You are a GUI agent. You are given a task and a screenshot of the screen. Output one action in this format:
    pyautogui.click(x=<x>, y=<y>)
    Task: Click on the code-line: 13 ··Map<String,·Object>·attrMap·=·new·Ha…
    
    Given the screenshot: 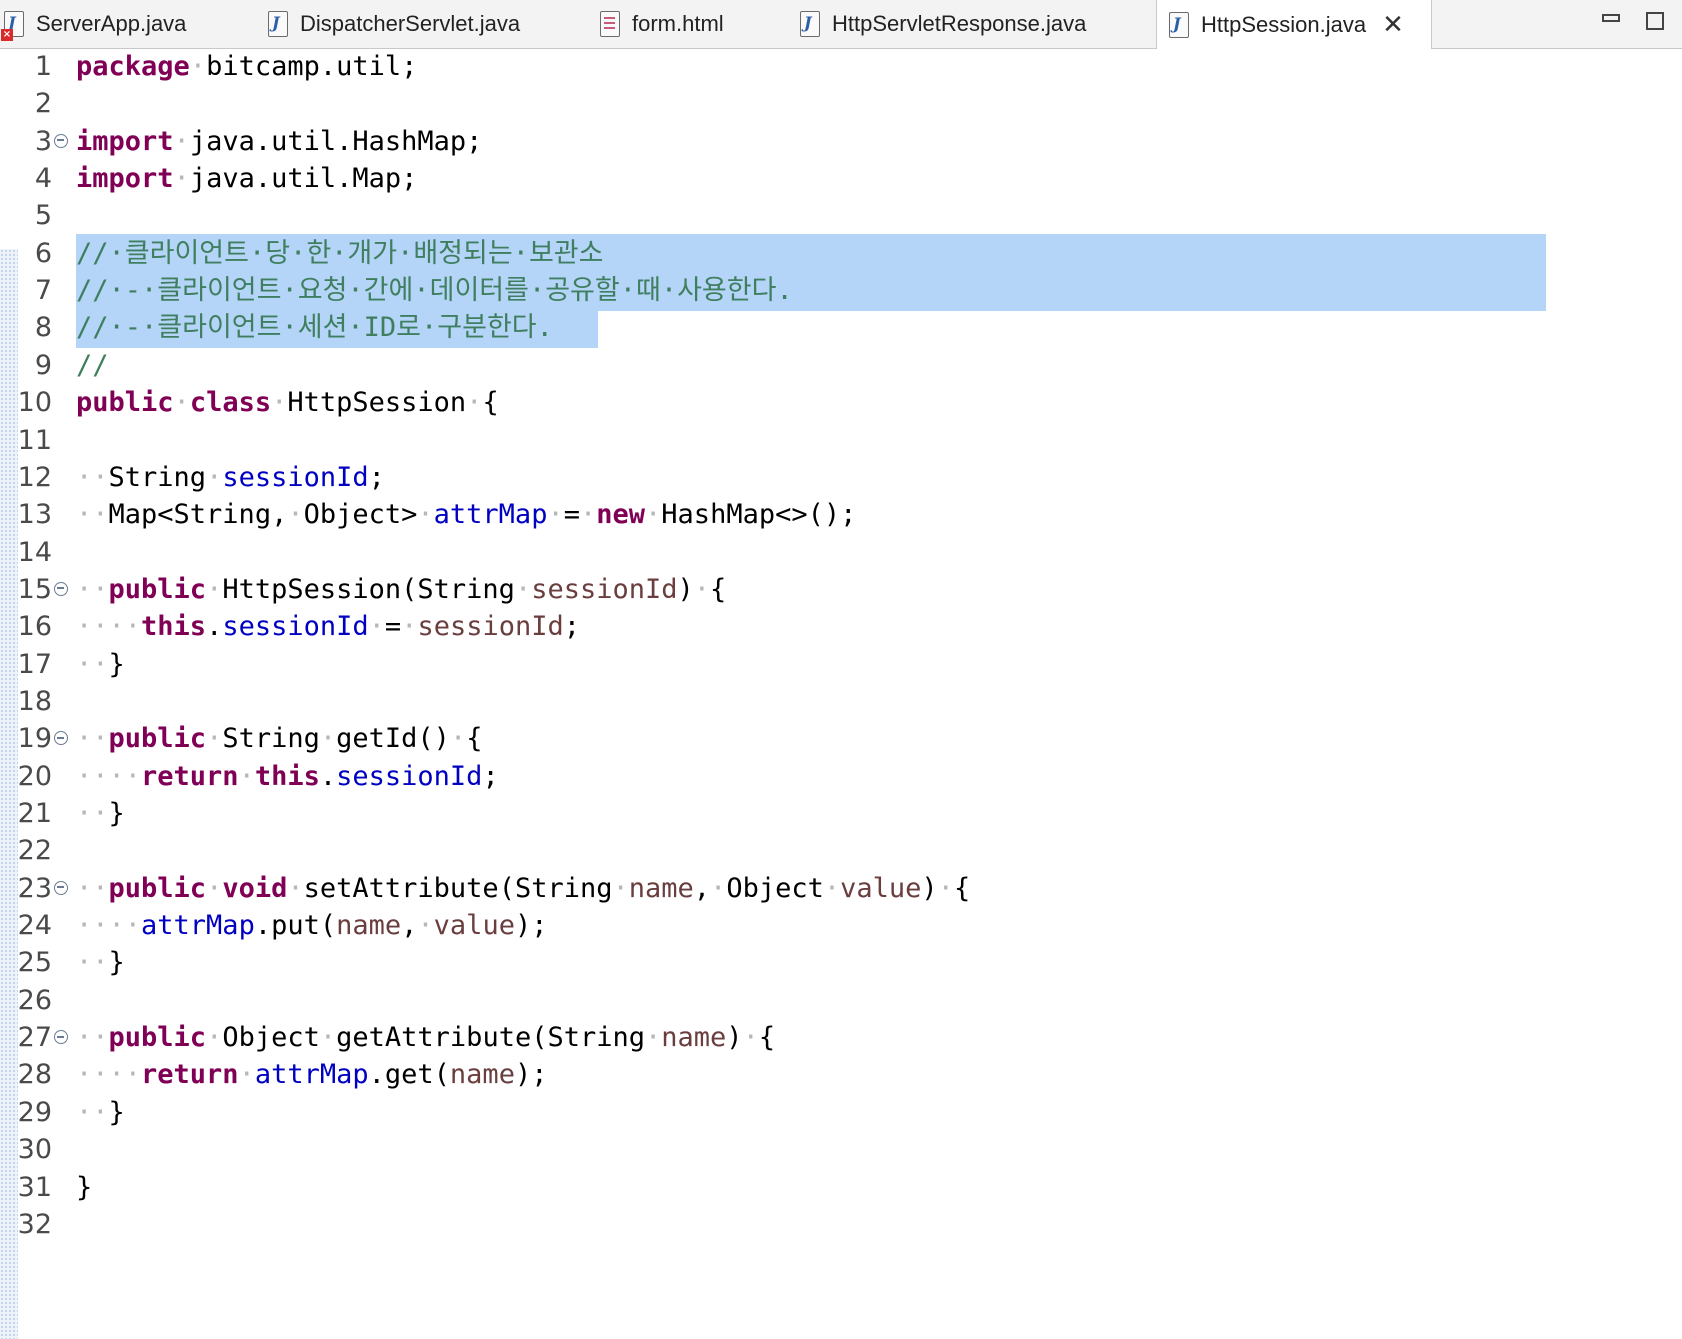 What is the action you would take?
    pyautogui.click(x=841, y=515)
    